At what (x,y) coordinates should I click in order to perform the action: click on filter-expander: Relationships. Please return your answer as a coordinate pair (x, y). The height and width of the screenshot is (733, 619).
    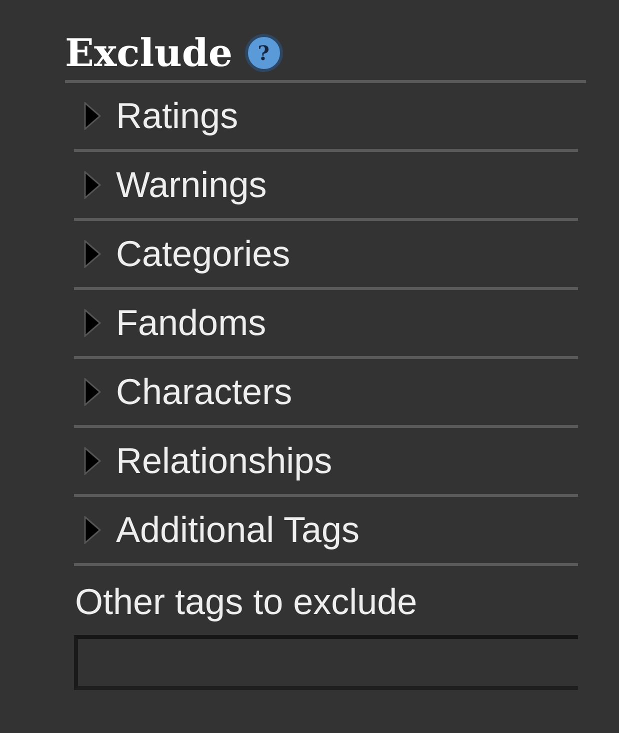
    Looking at the image, I should click on (326, 462).